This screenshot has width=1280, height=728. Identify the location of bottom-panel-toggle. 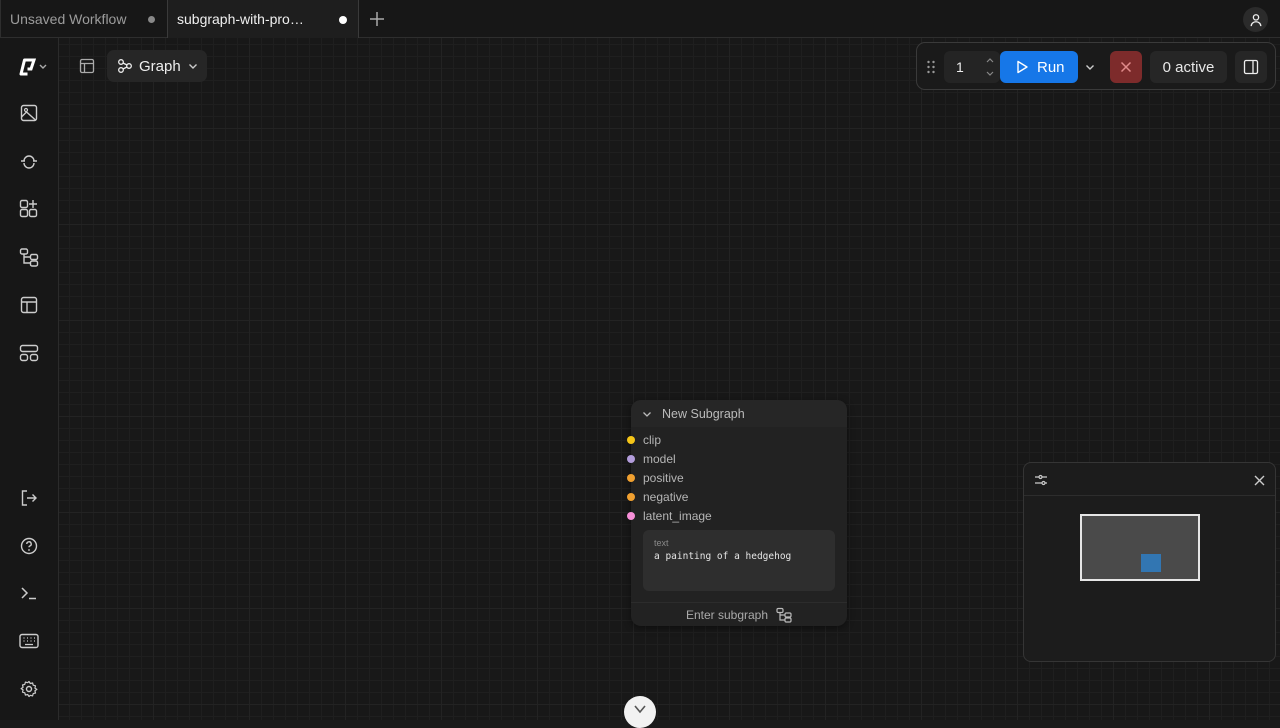
(640, 712).